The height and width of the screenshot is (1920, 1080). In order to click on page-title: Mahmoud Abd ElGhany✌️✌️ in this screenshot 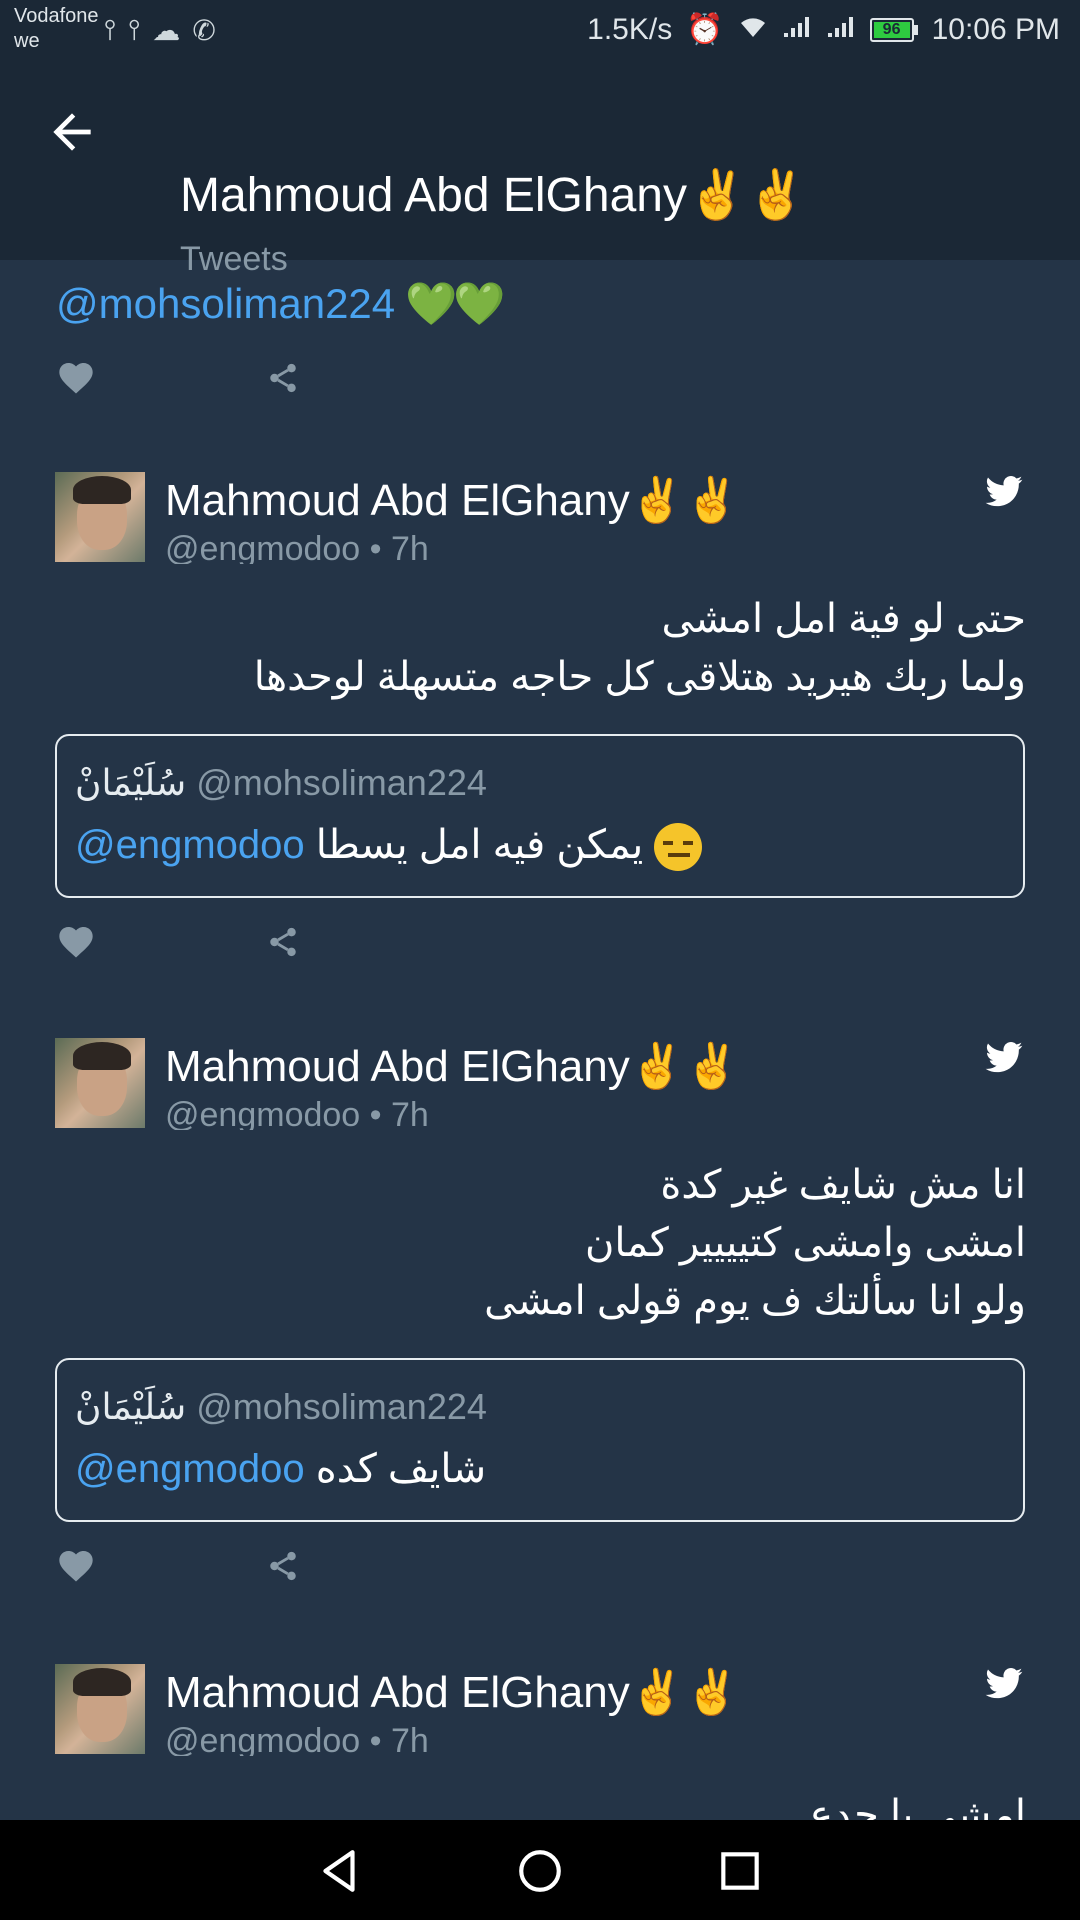, I will do `click(493, 195)`.